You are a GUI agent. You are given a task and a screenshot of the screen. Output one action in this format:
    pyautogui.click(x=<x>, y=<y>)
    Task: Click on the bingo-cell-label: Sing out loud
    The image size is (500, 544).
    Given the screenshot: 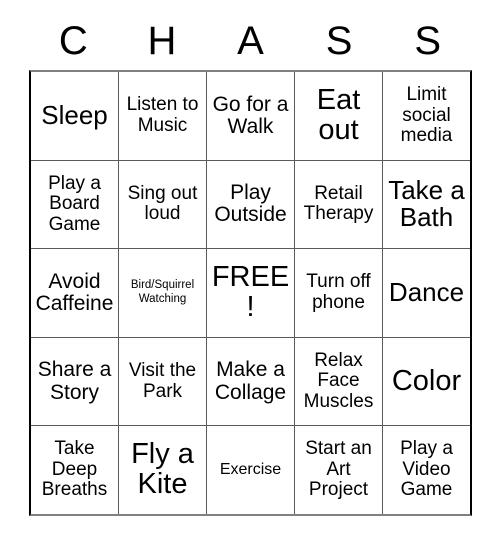 What is the action you would take?
    pyautogui.click(x=162, y=203)
    